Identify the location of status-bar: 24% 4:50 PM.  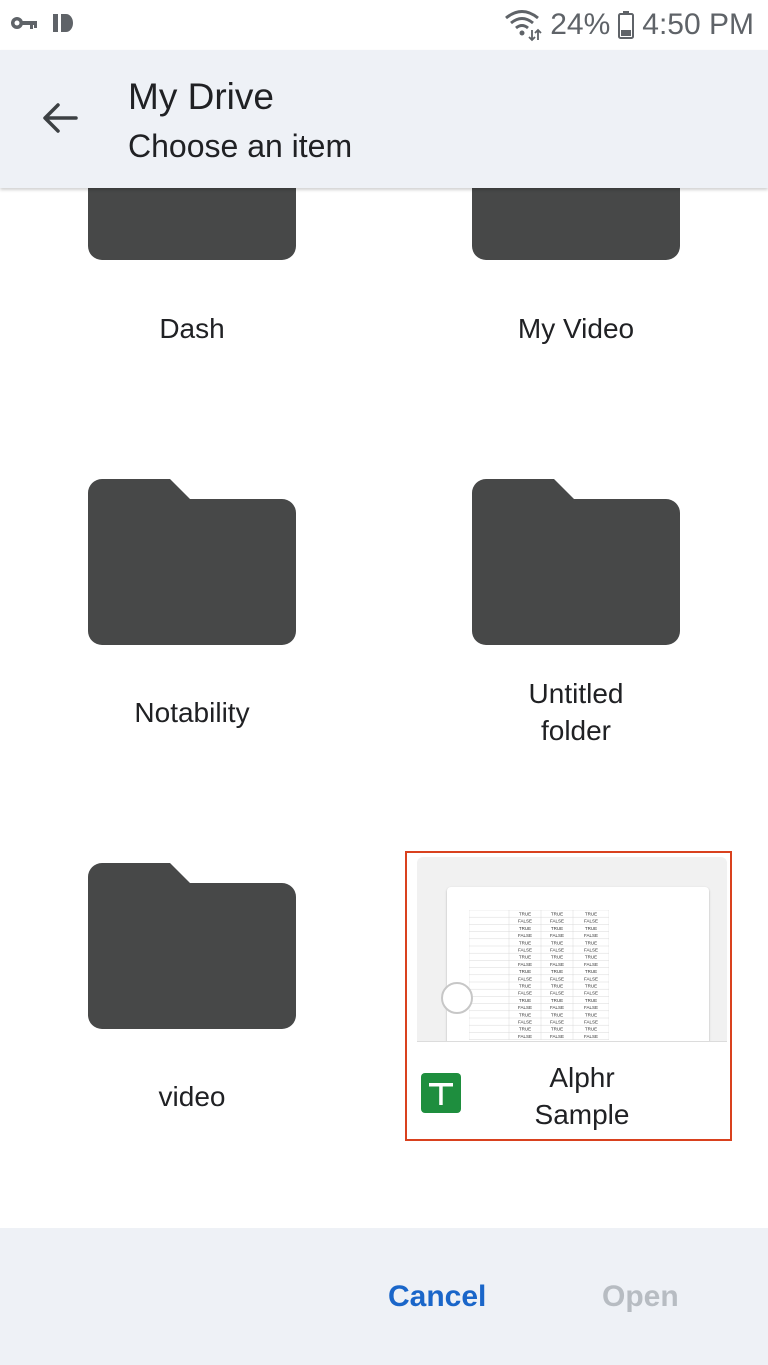
(384, 25).